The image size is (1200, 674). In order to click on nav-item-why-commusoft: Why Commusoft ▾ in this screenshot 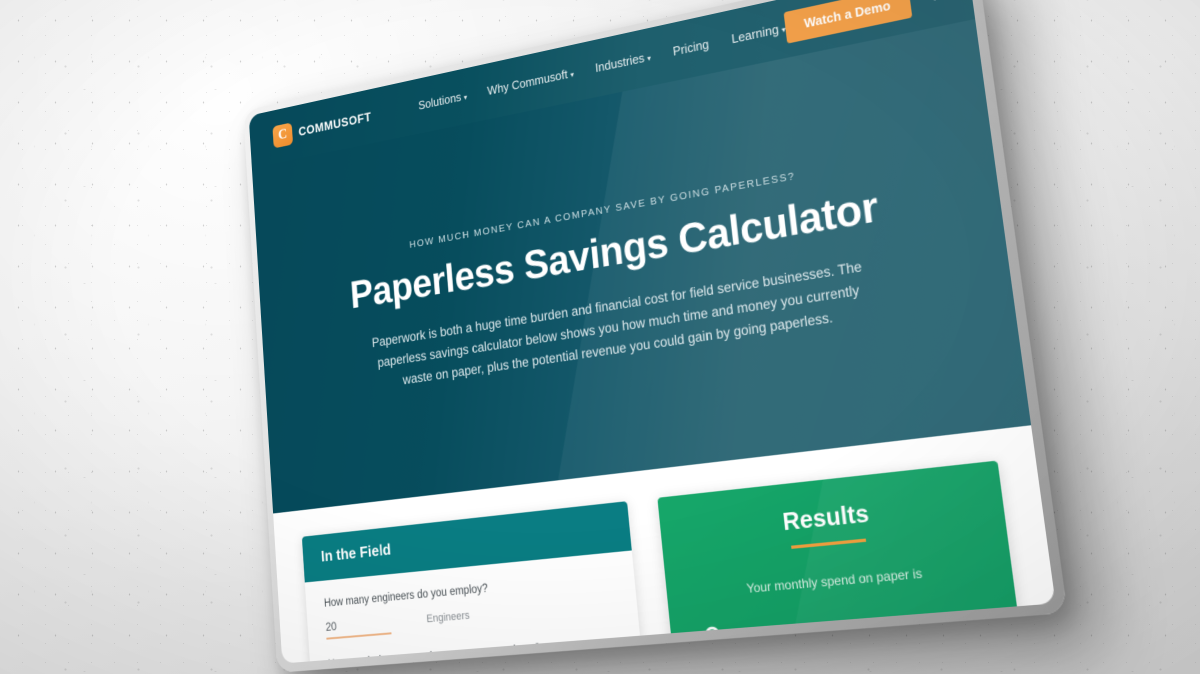, I will do `click(531, 82)`.